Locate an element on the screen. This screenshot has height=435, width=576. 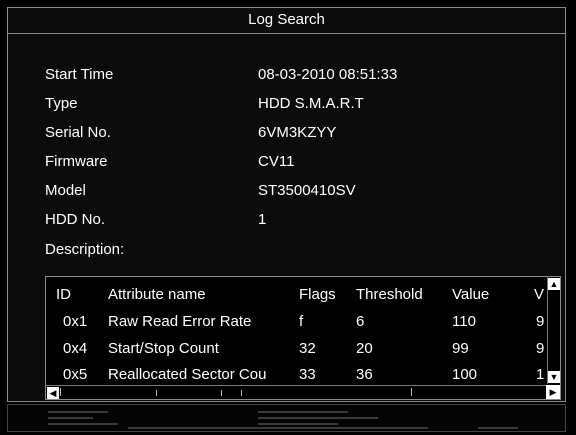
horizontal-scroll-thumb is located at coordinates (236, 392).